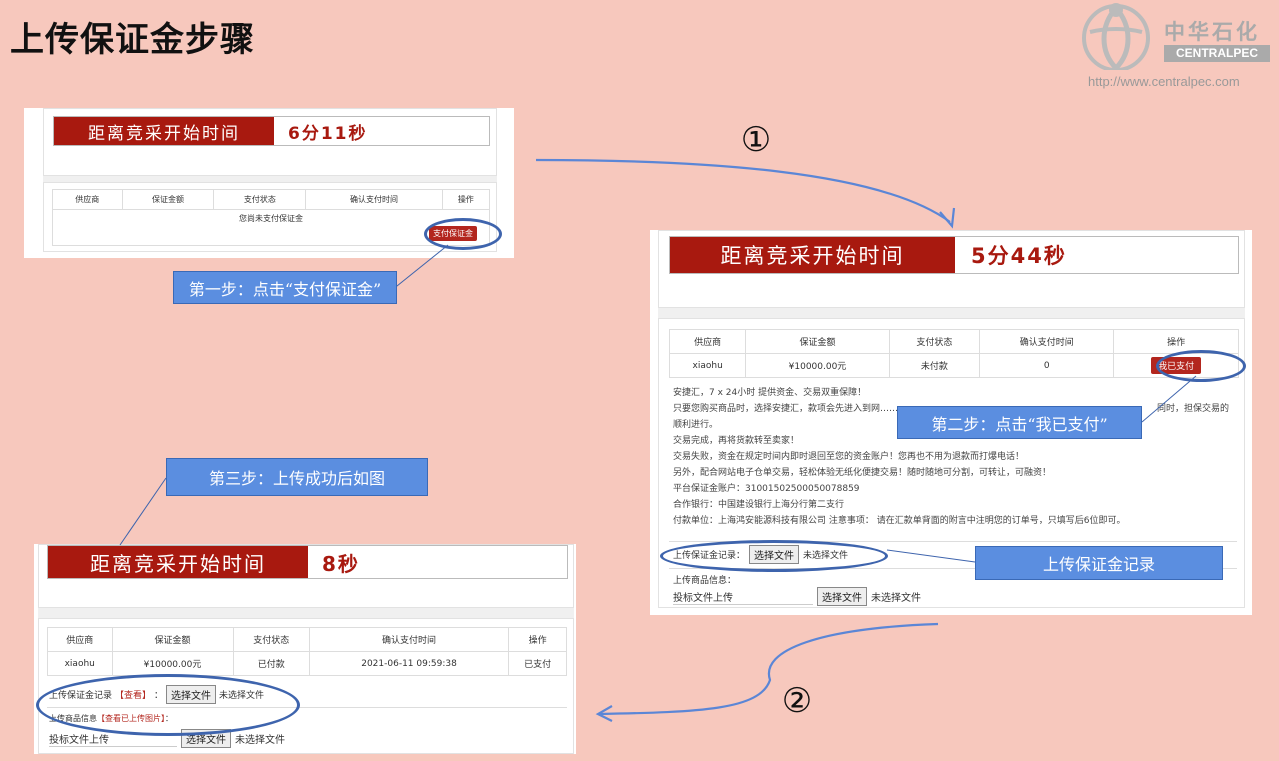  I want to click on leader-step1, so click(420, 267).